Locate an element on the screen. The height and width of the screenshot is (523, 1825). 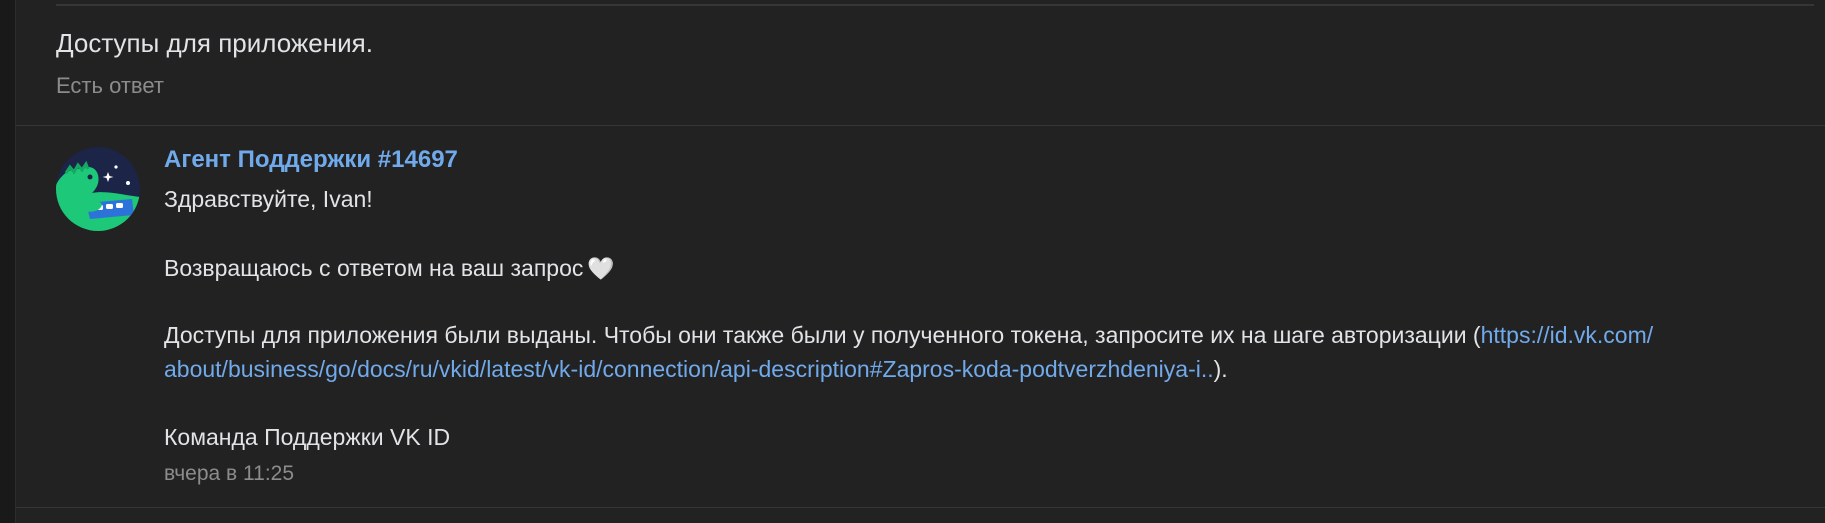
message-returning-text: Возвращаюсь с ответом на ваш запрос is located at coordinates (374, 268).